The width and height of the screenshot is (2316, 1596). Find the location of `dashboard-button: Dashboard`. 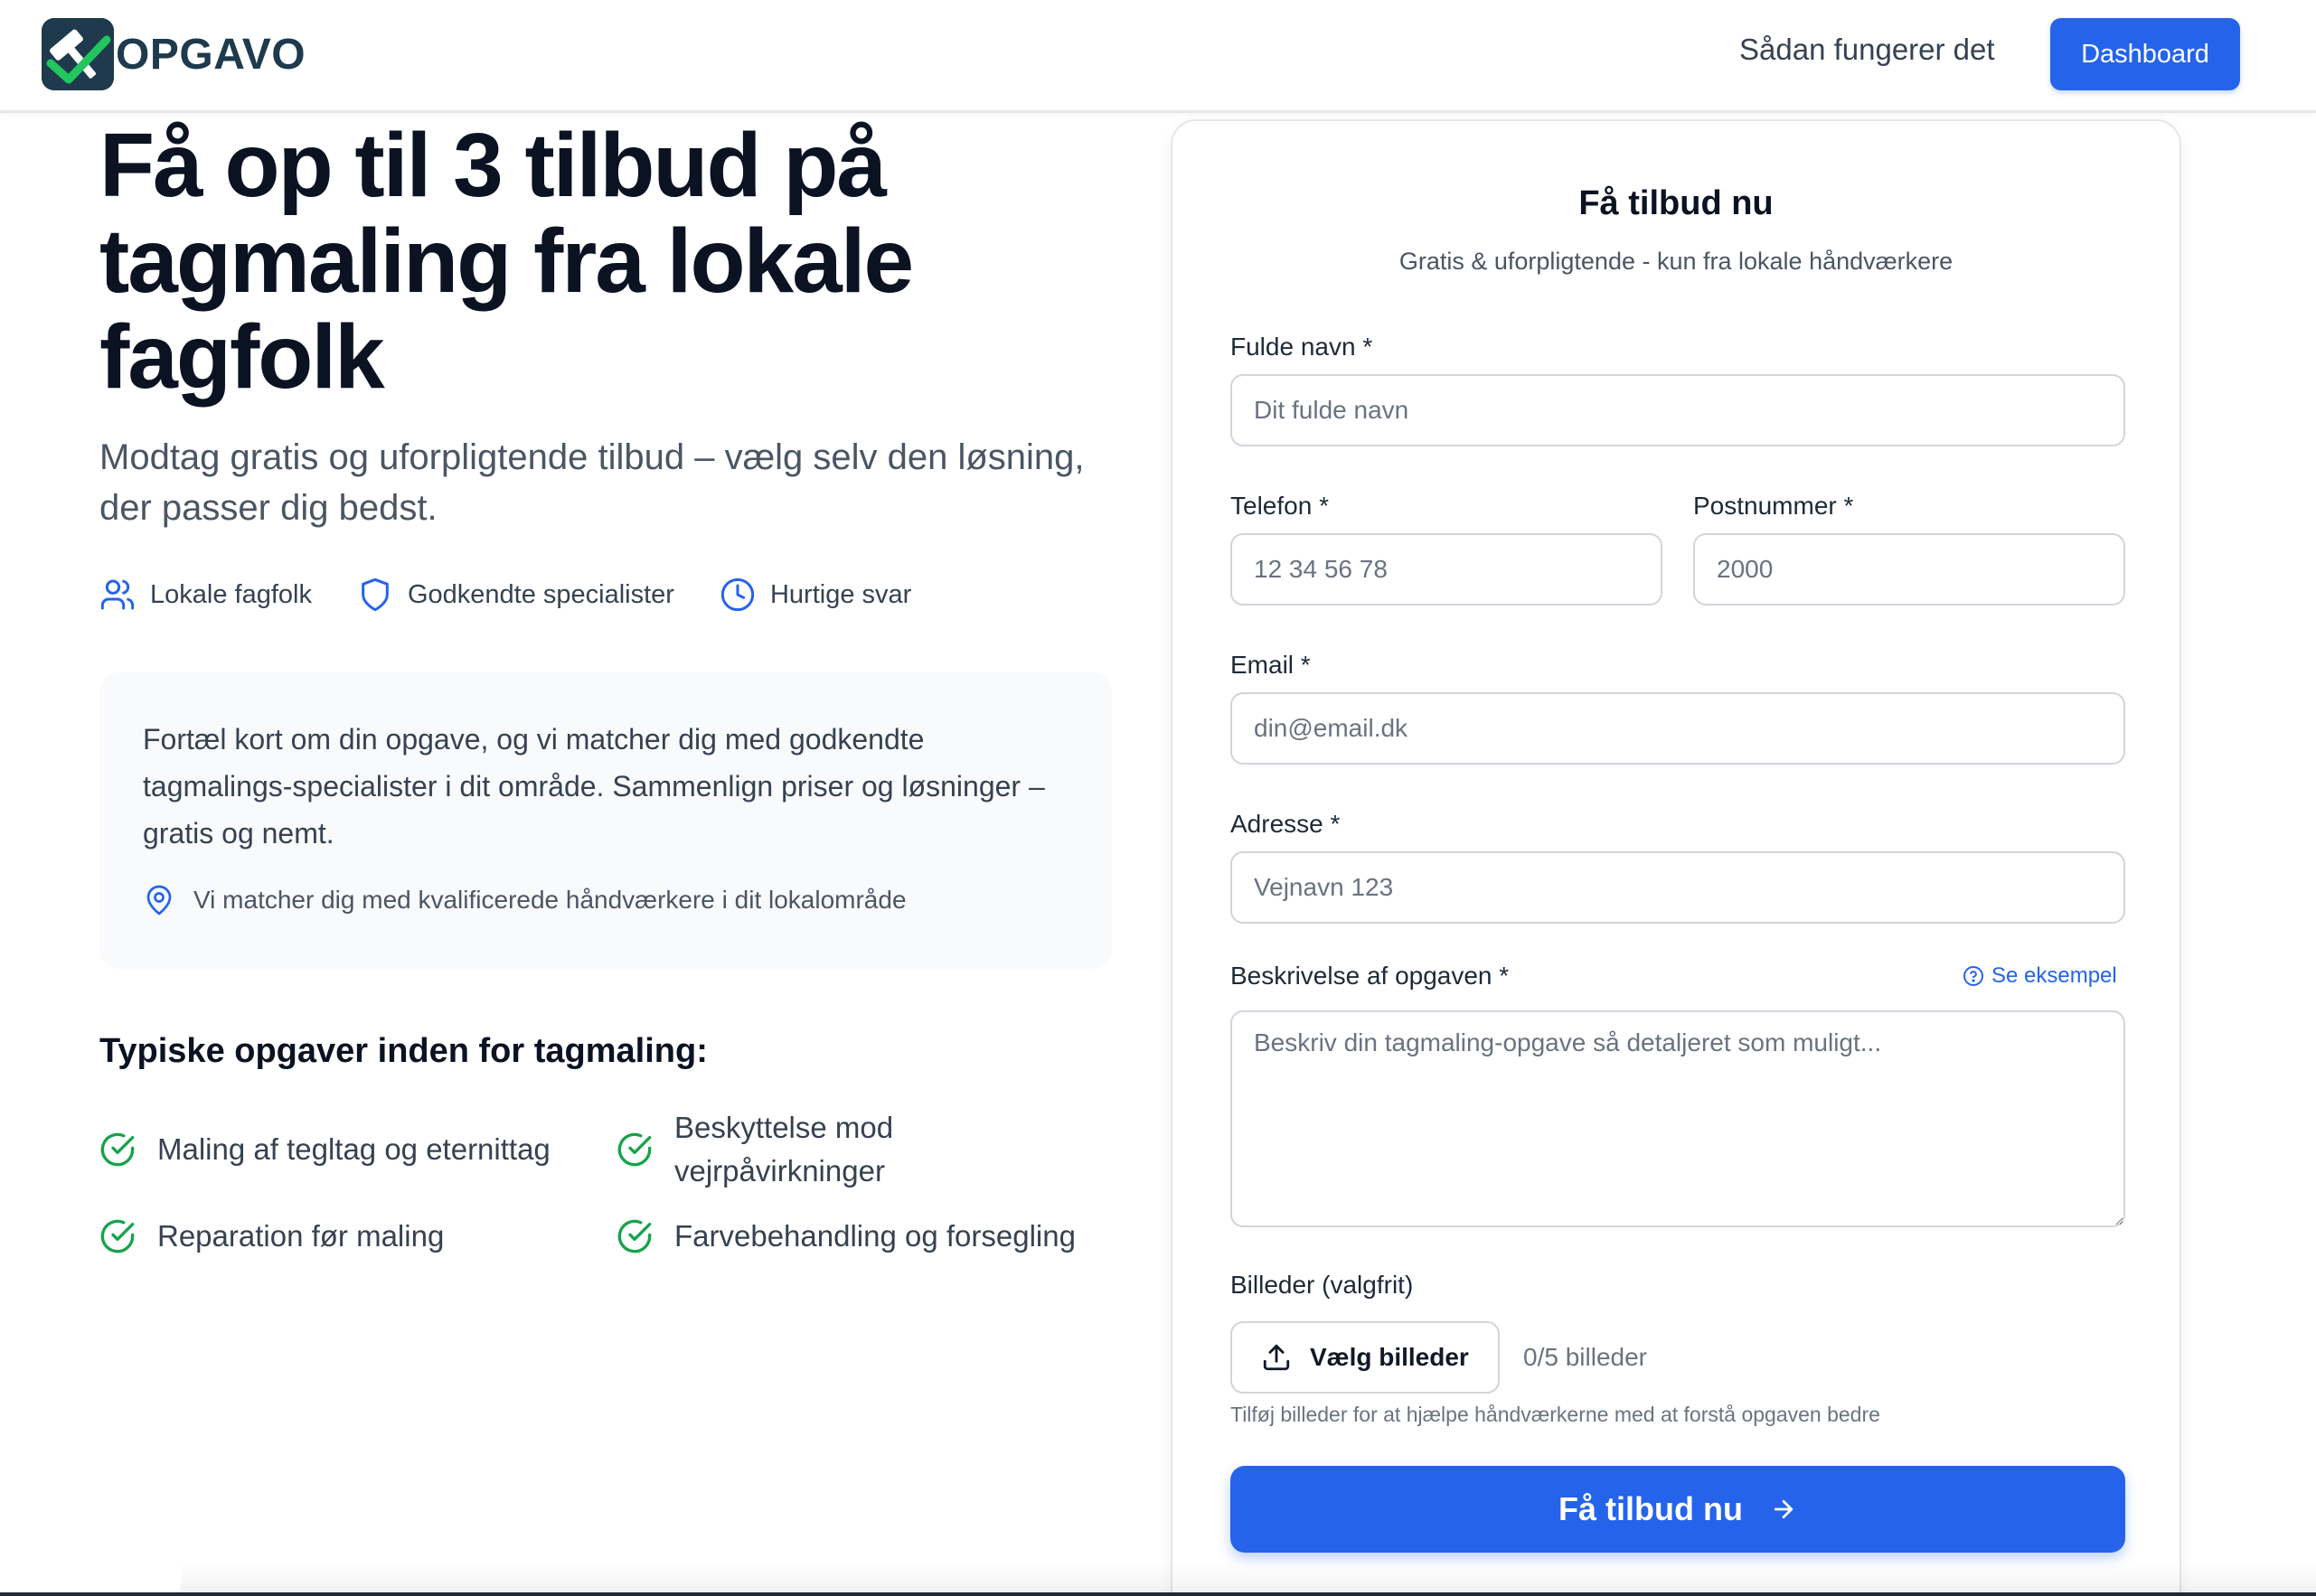

dashboard-button: Dashboard is located at coordinates (2145, 54).